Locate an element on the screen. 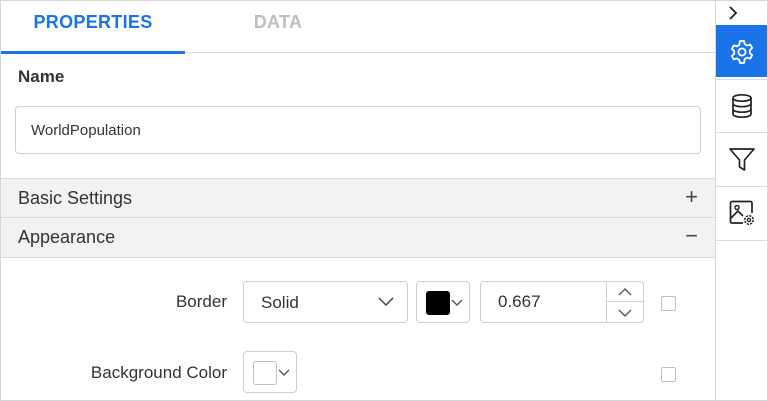  border-label: Border is located at coordinates (201, 301).